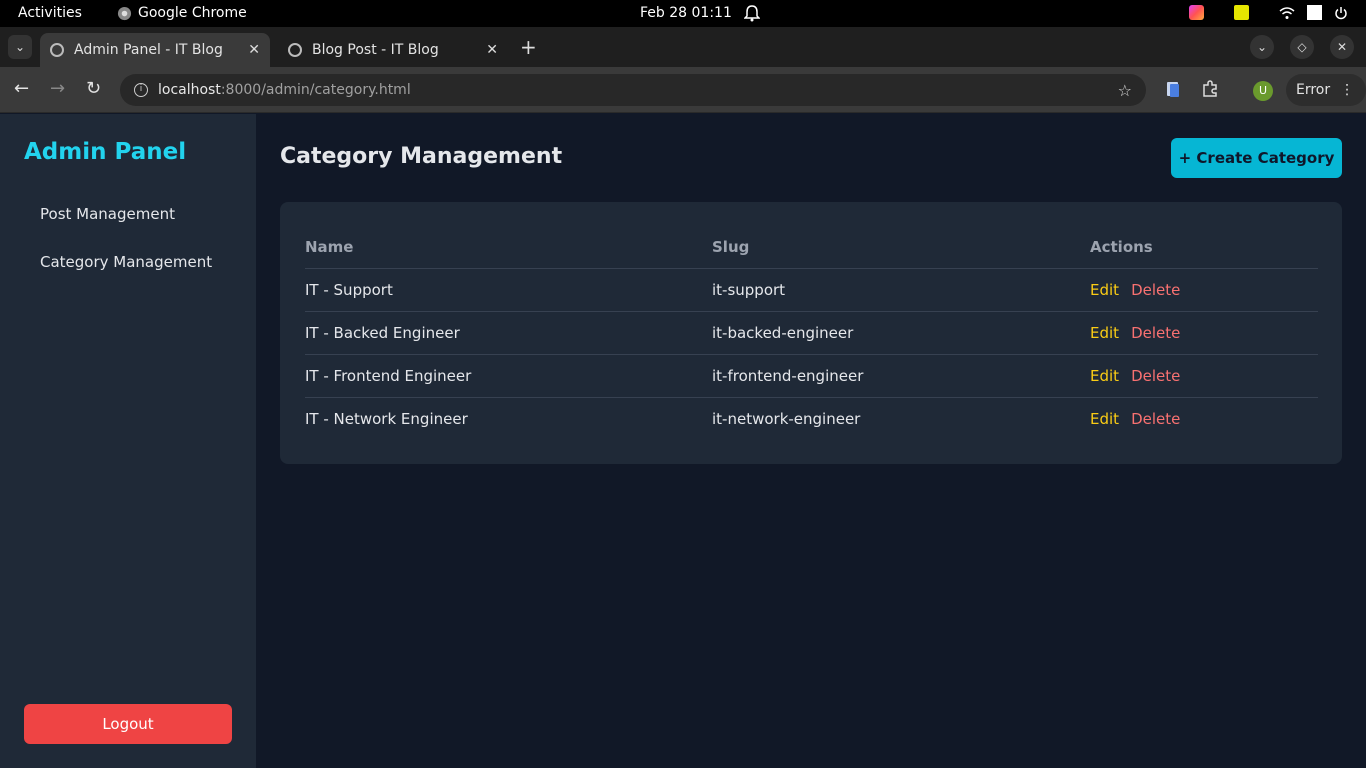  Describe the element at coordinates (1173, 89) in the screenshot. I see `reading-list-icon` at that location.